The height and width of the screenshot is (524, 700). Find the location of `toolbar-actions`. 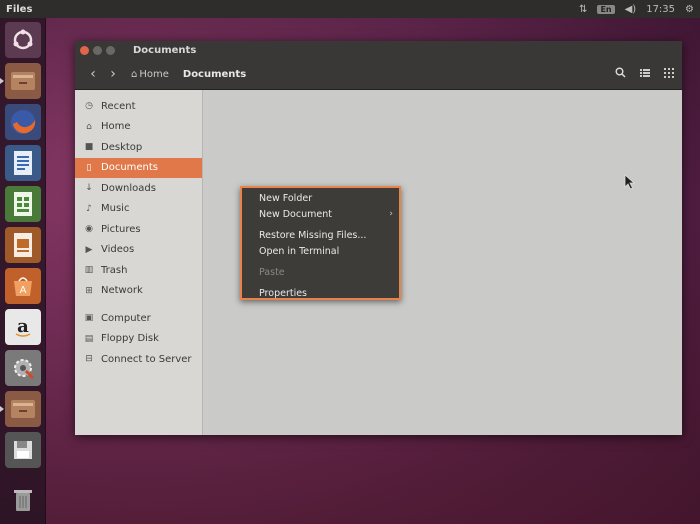

toolbar-actions is located at coordinates (644, 74).